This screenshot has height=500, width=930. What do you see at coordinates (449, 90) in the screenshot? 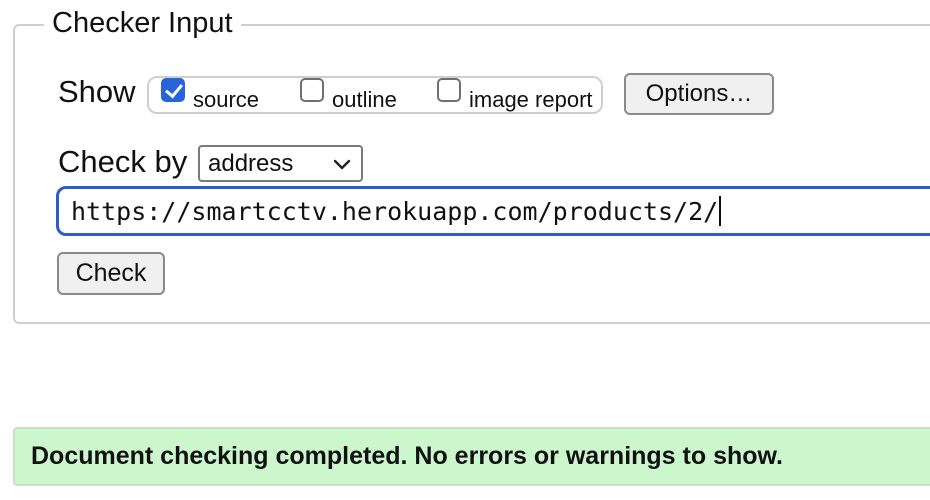
I see `image-report-checkbox` at bounding box center [449, 90].